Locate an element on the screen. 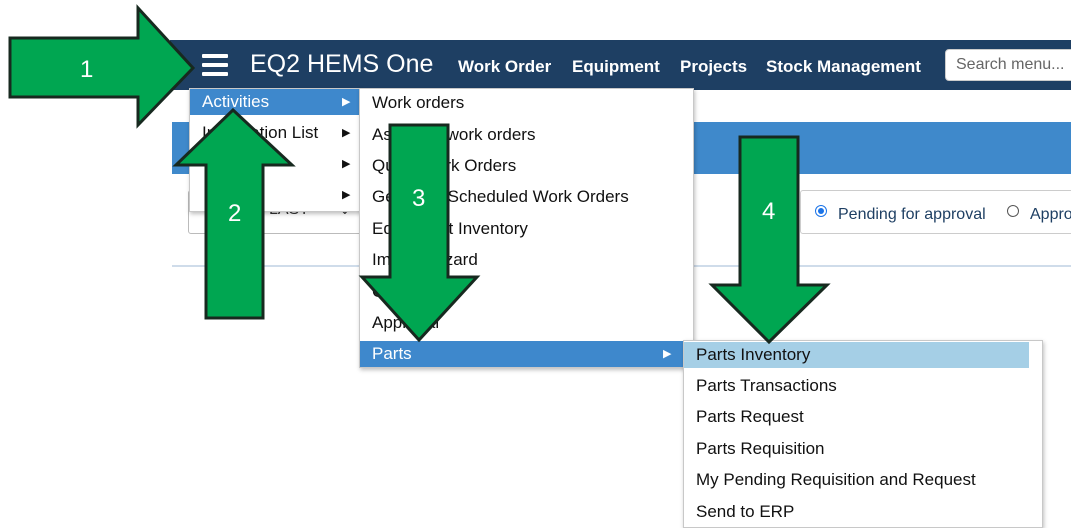 Image resolution: width=1071 pixels, height=528 pixels. step-1-label: 1 is located at coordinates (87, 69).